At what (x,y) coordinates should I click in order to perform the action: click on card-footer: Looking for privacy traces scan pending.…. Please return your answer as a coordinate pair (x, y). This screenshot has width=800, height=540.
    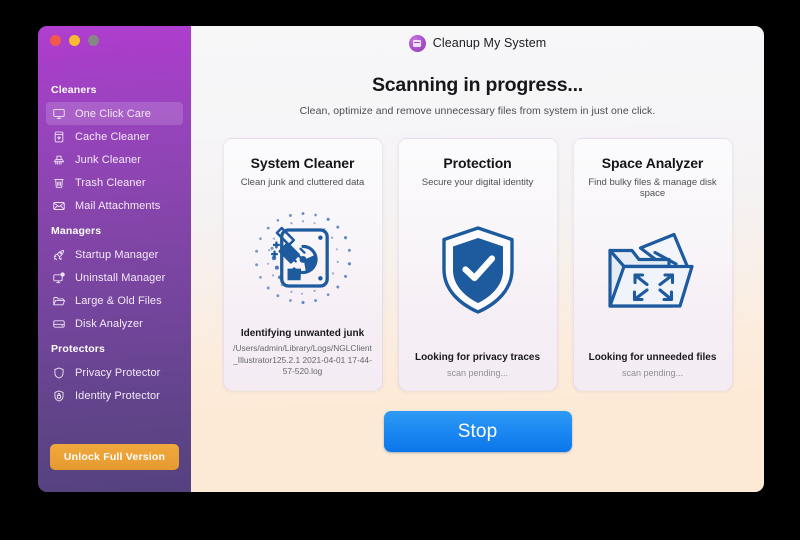
    Looking at the image, I should click on (478, 365).